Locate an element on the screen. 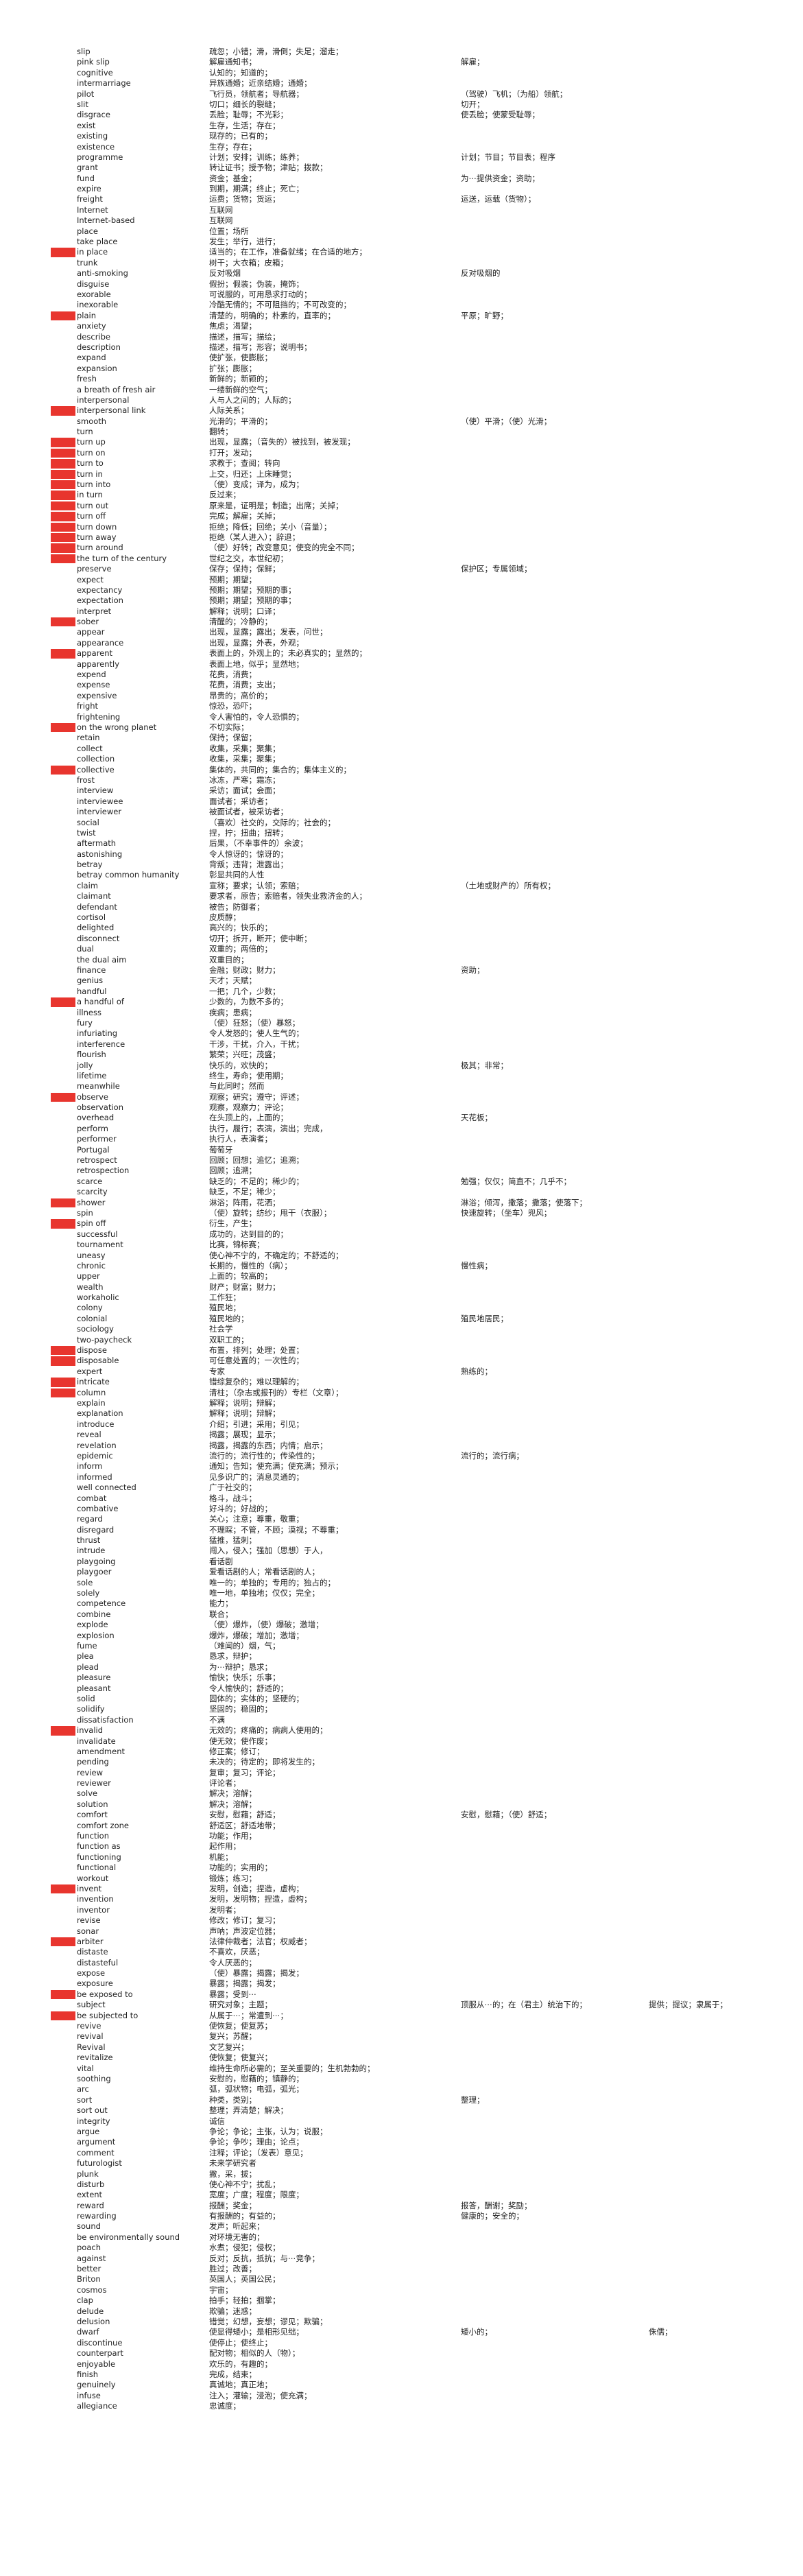  definition: 切口；细长的裂缝； is located at coordinates (244, 104).